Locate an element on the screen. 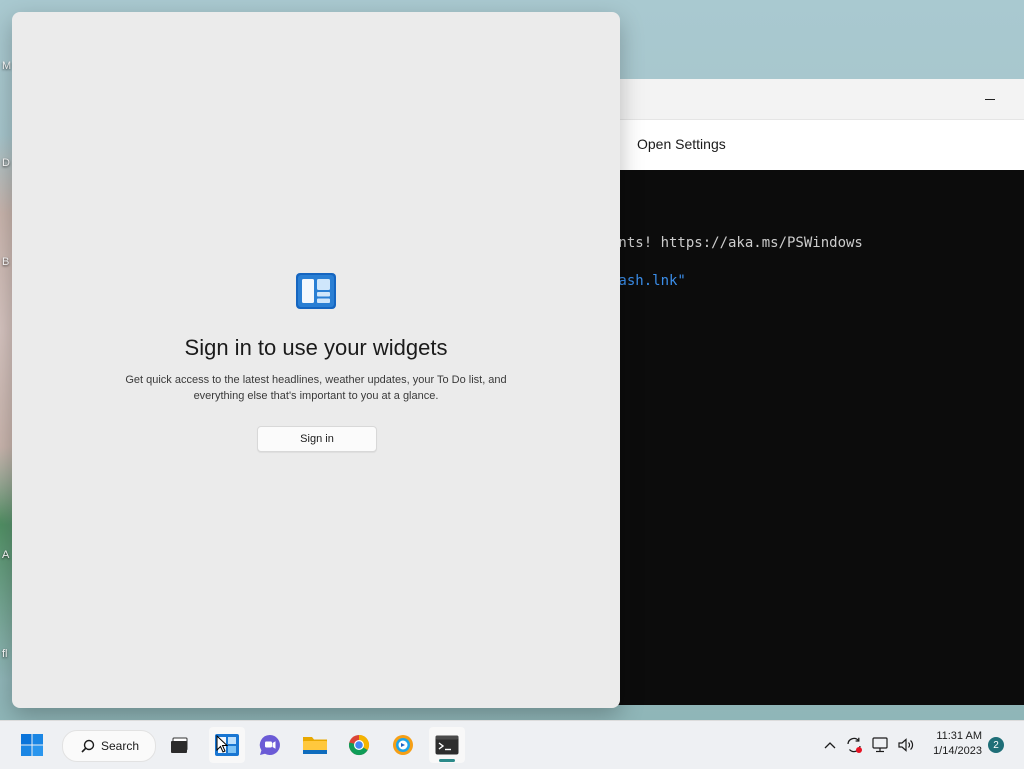  chrome-button is located at coordinates (359, 745).